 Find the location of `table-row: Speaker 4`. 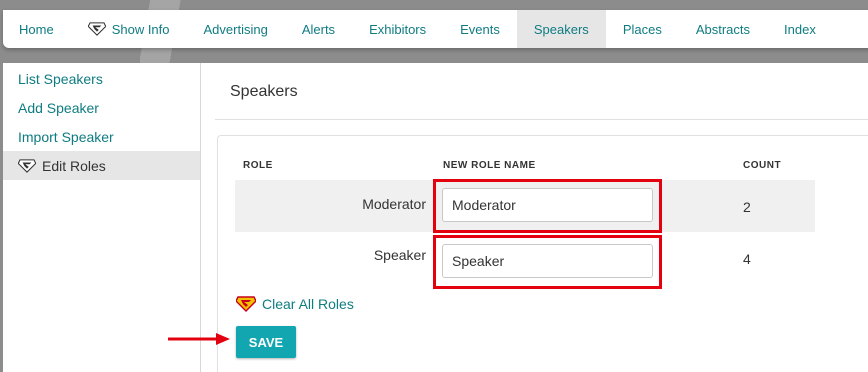

table-row: Speaker 4 is located at coordinates (525, 260).